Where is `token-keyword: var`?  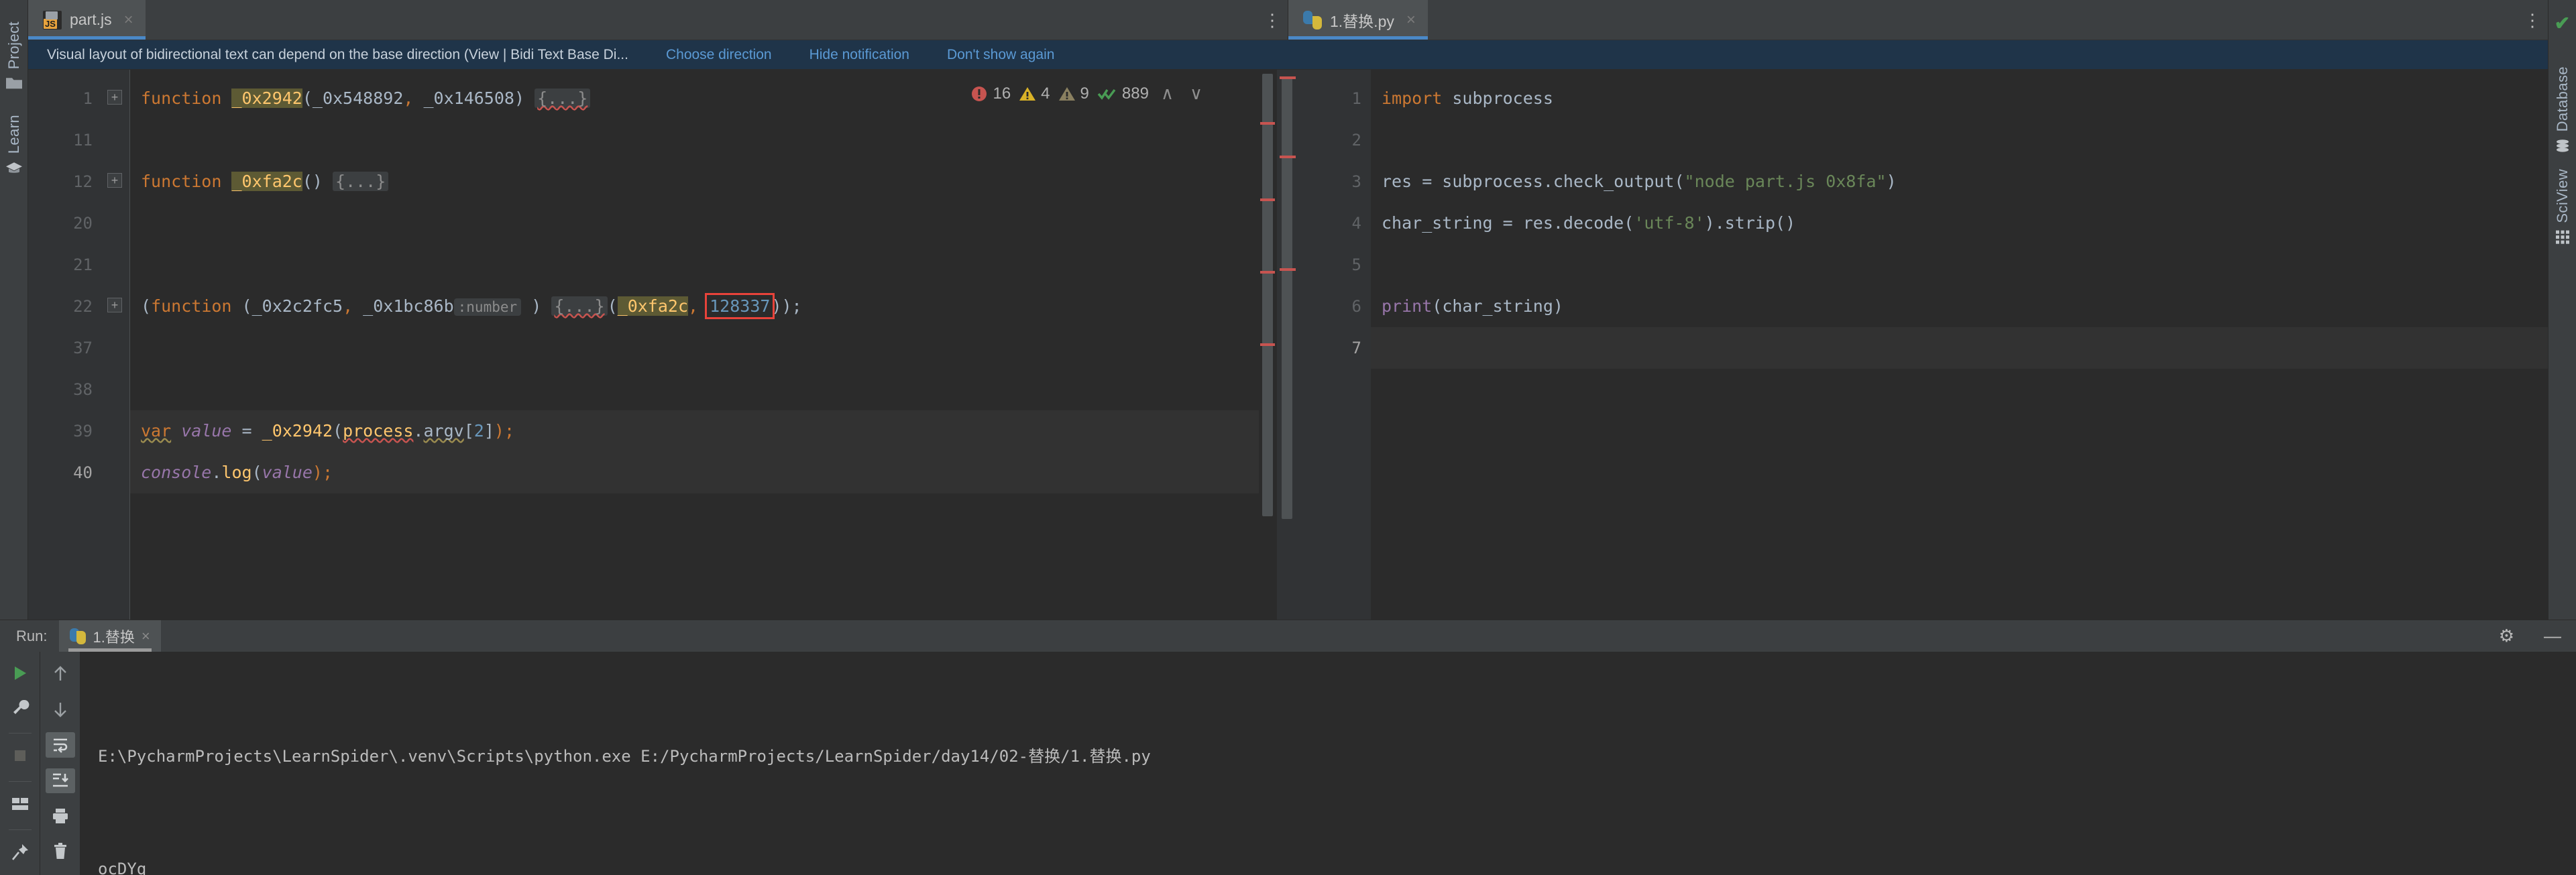 token-keyword: var is located at coordinates (156, 431).